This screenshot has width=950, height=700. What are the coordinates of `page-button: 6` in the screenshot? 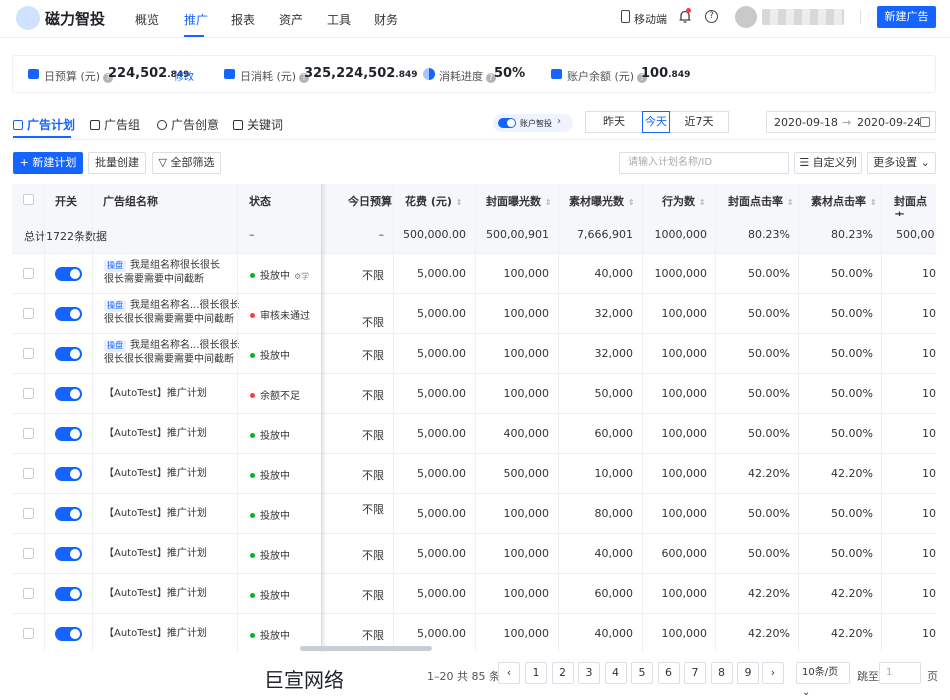 It's located at (668, 673).